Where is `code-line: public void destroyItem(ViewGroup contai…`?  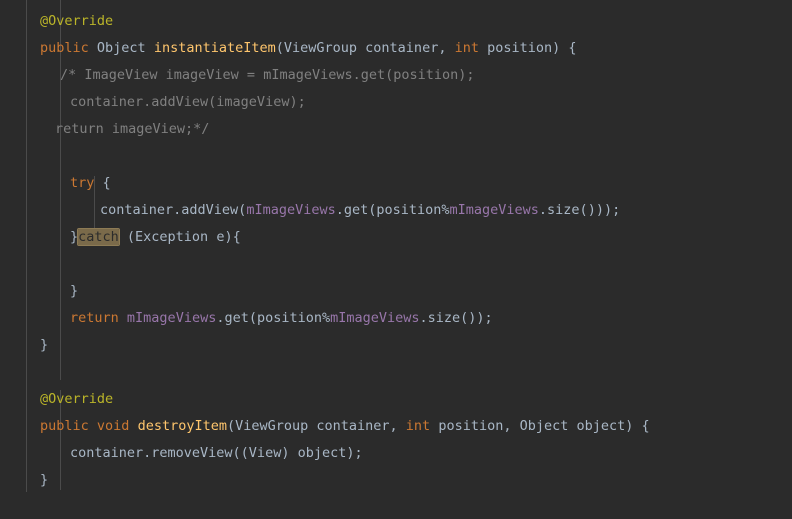 code-line: public void destroyItem(ViewGroup contai… is located at coordinates (396, 426).